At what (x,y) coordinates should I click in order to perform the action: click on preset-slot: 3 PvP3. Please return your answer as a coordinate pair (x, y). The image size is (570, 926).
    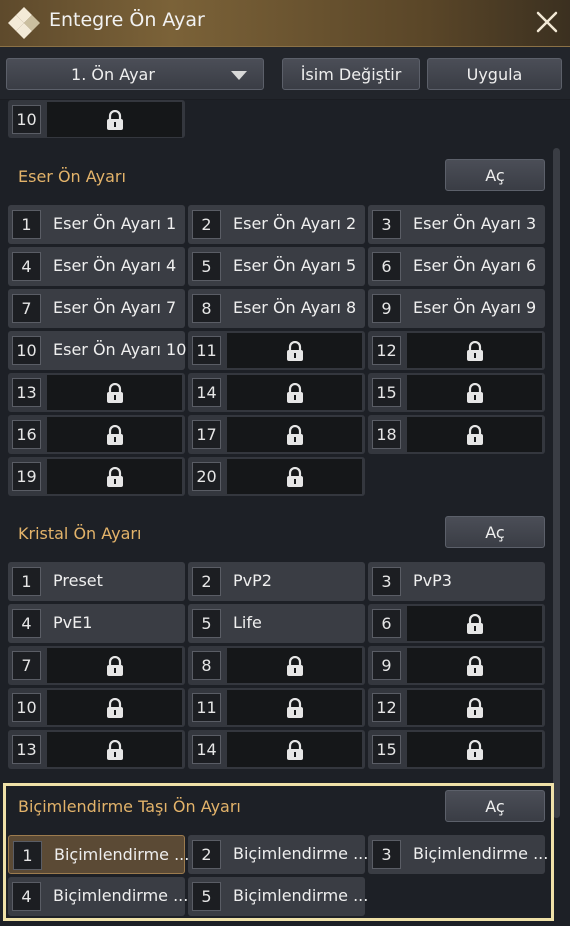
    Looking at the image, I should click on (456, 581).